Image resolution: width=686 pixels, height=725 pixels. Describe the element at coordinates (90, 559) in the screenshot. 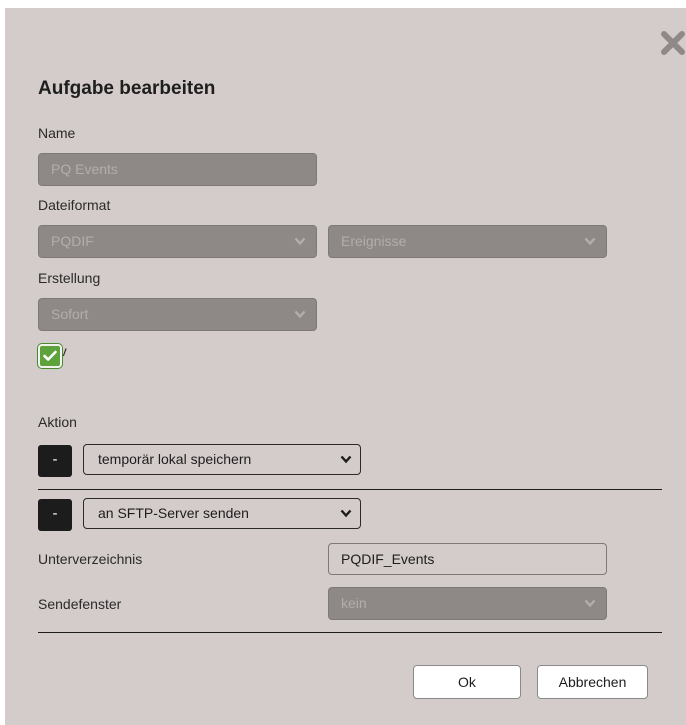

I see `unterverzeichnis-label: Unterverzeichnis` at that location.